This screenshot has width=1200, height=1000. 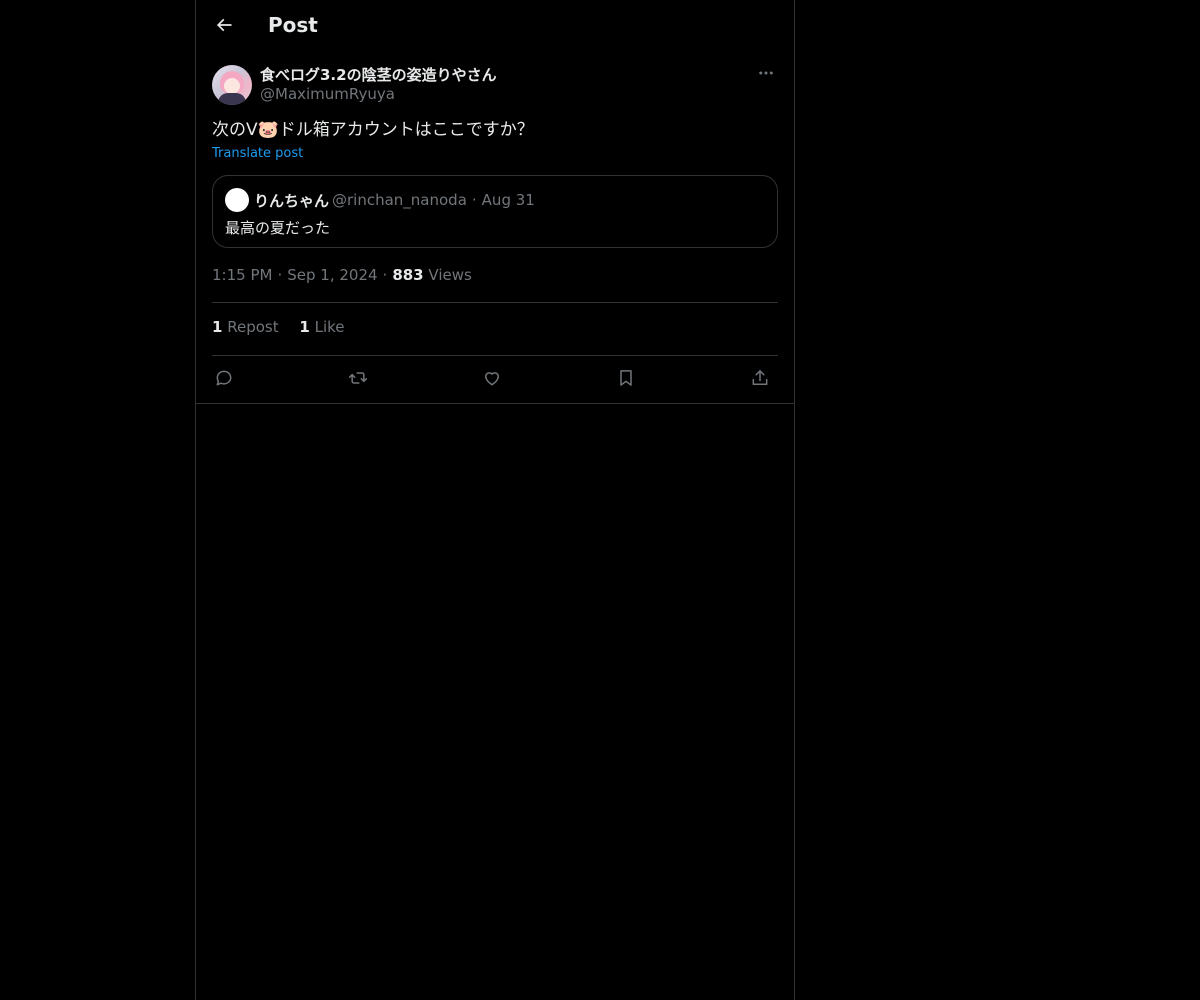 What do you see at coordinates (408, 275) in the screenshot?
I see `views-count: 883` at bounding box center [408, 275].